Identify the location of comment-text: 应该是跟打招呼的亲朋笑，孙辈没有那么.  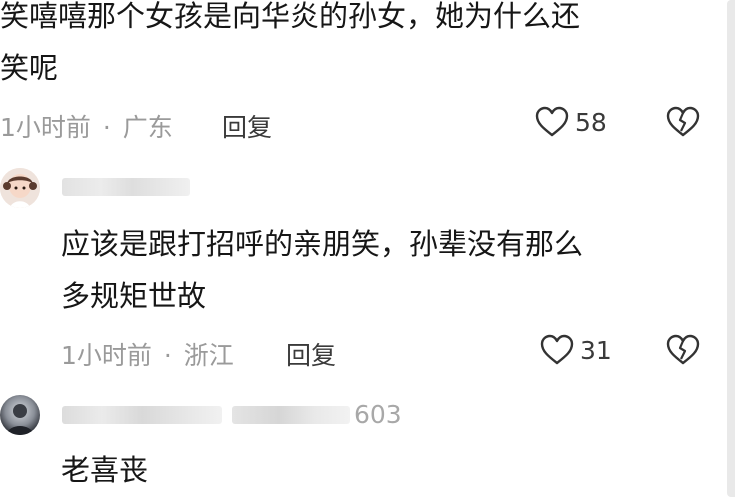
(322, 244).